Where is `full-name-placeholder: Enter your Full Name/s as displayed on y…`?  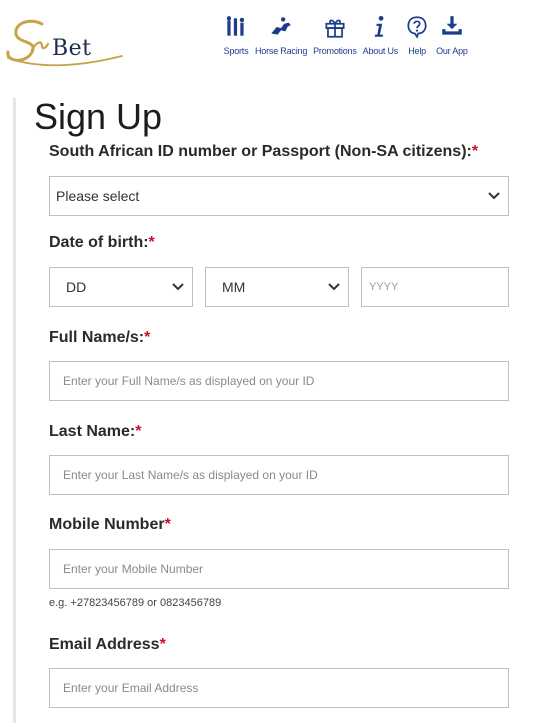
full-name-placeholder: Enter your Full Name/s as displayed on y… is located at coordinates (189, 381).